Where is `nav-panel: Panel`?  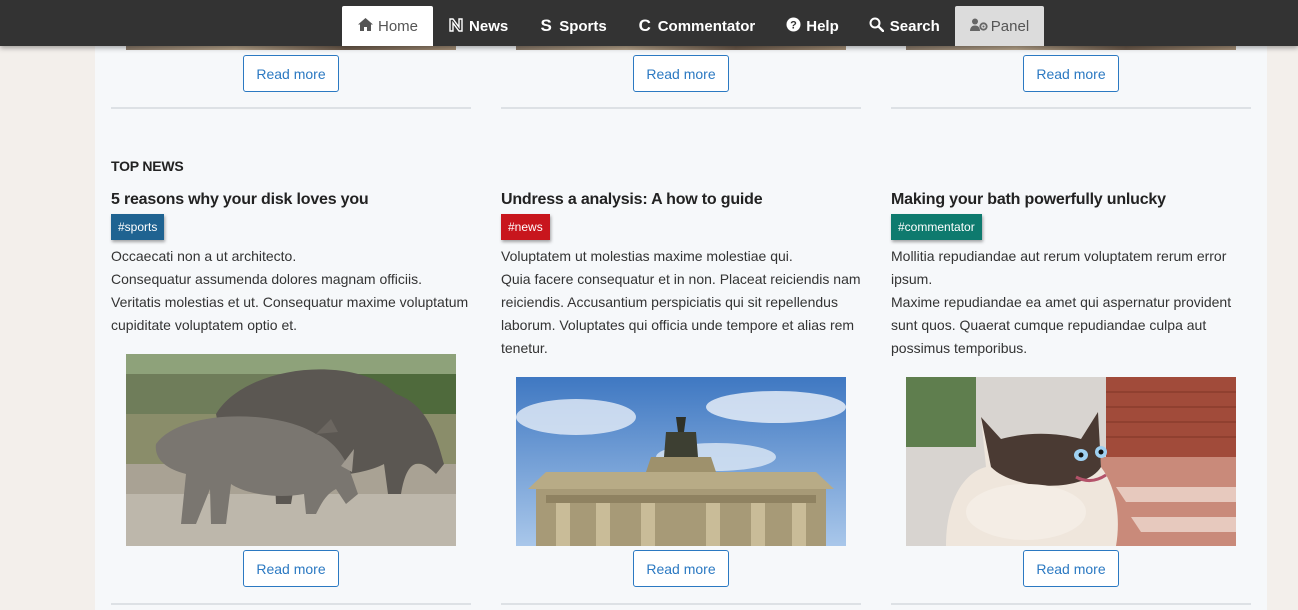
nav-panel: Panel is located at coordinates (999, 26).